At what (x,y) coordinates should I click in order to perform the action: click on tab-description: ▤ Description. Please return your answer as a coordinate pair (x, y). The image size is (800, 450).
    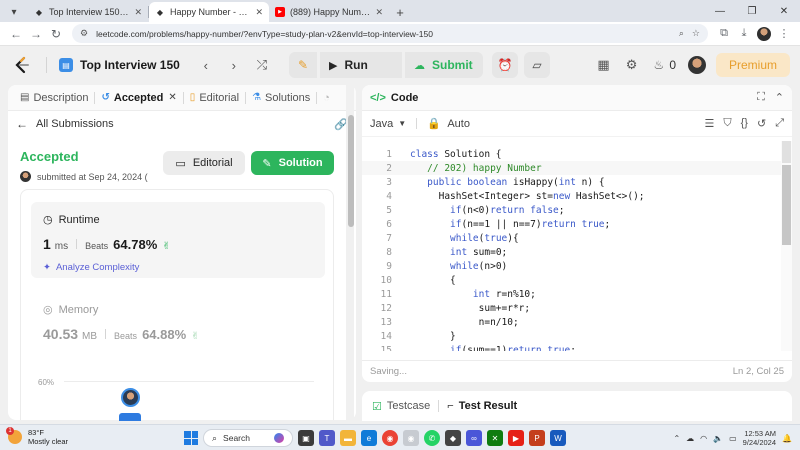
    Looking at the image, I should click on (54, 98).